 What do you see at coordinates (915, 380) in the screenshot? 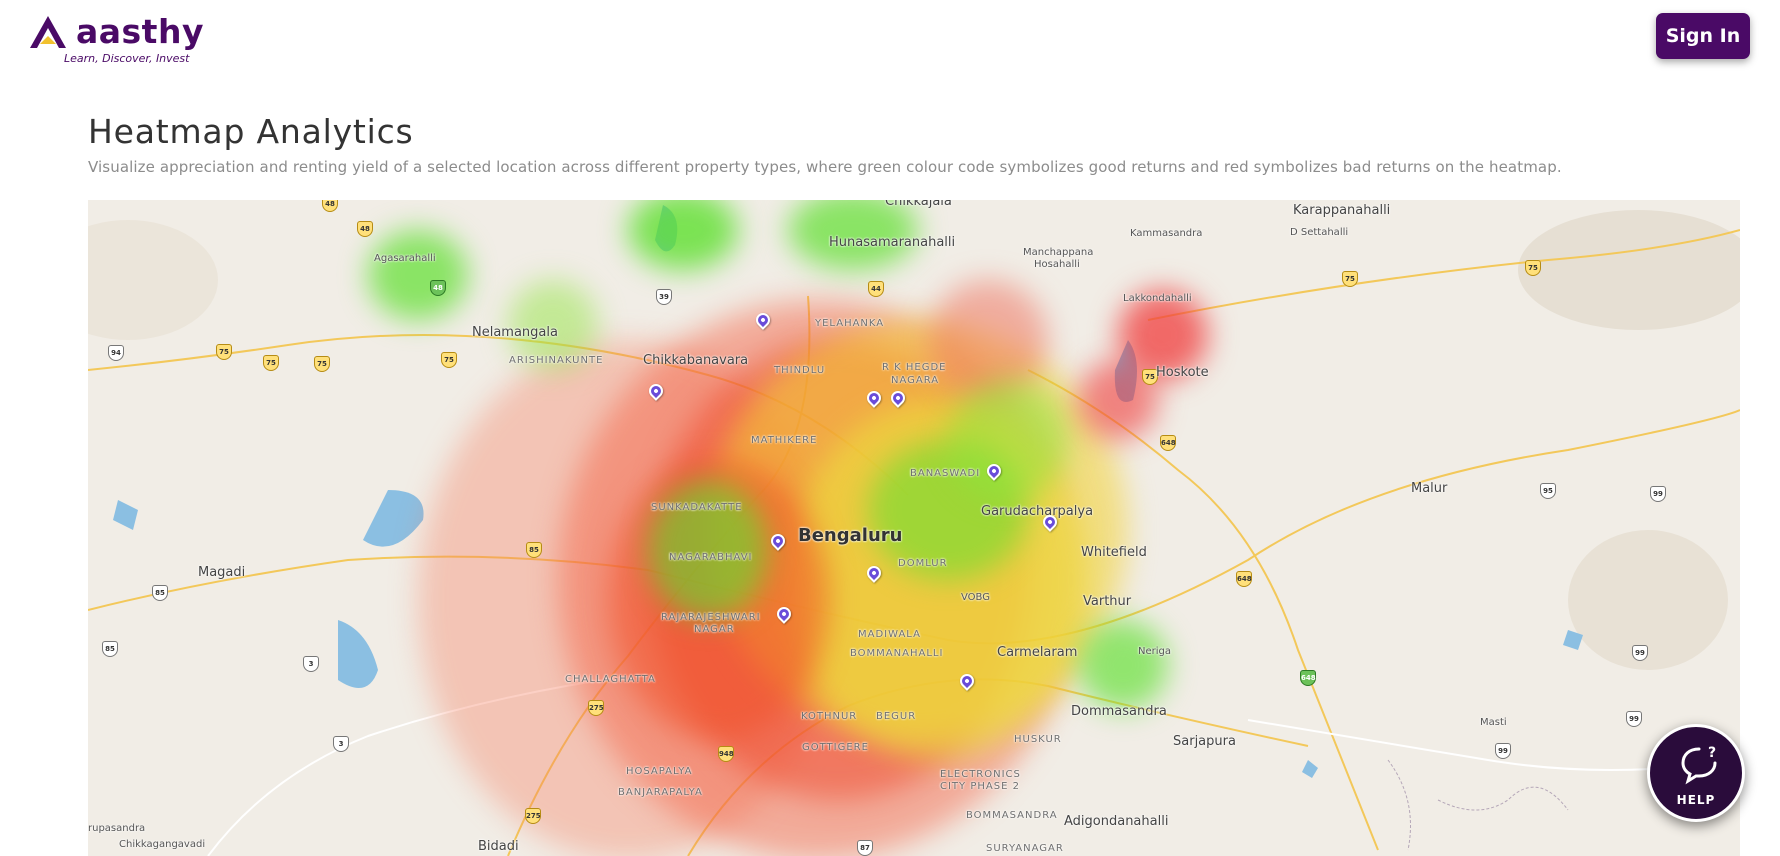
I see `map-label: NAGARA` at bounding box center [915, 380].